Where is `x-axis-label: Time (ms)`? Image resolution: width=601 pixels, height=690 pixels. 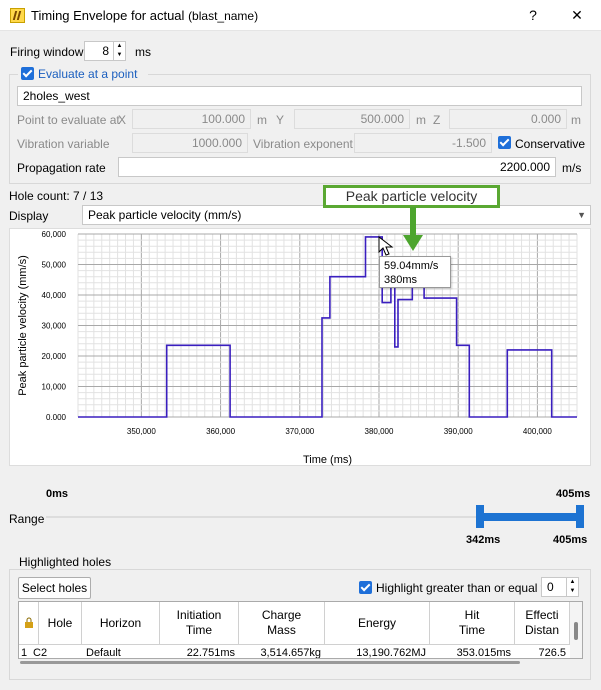
x-axis-label: Time (ms) is located at coordinates (327, 460).